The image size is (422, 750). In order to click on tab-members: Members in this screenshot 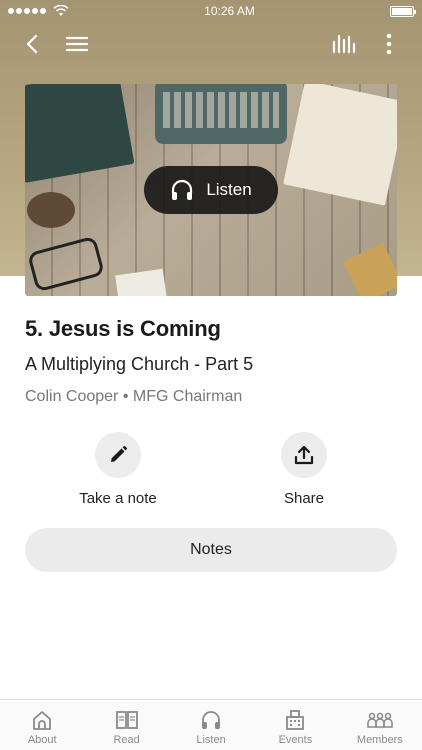, I will do `click(380, 725)`.